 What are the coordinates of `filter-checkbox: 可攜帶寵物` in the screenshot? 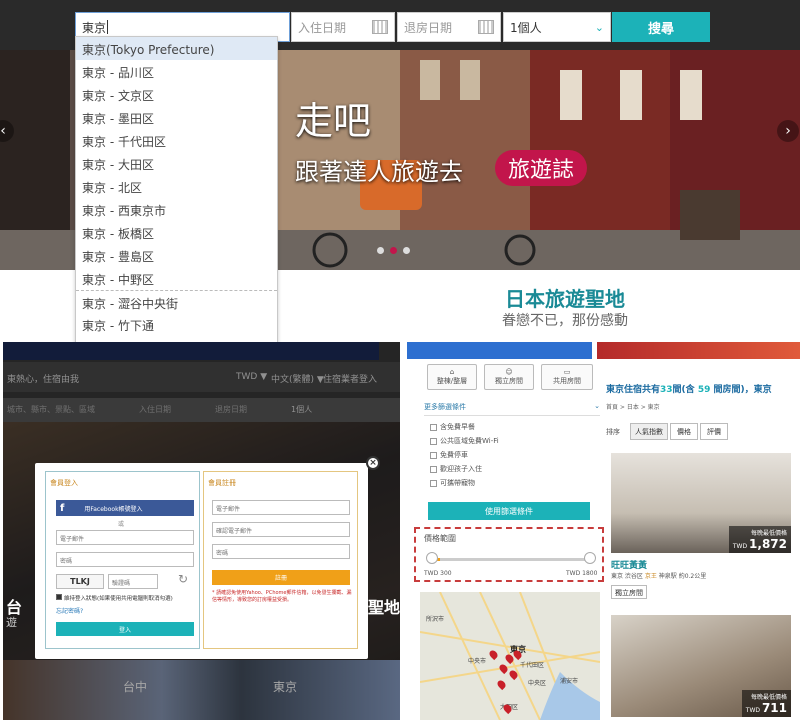 It's located at (464, 483).